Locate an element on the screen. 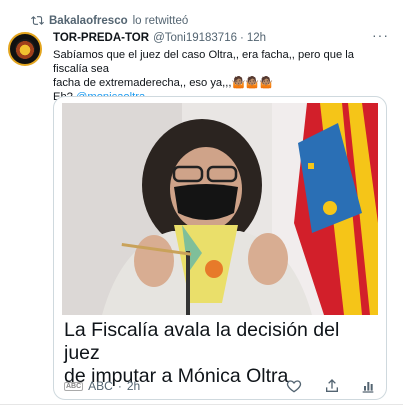 This screenshot has height=408, width=403. like-icon is located at coordinates (294, 386).